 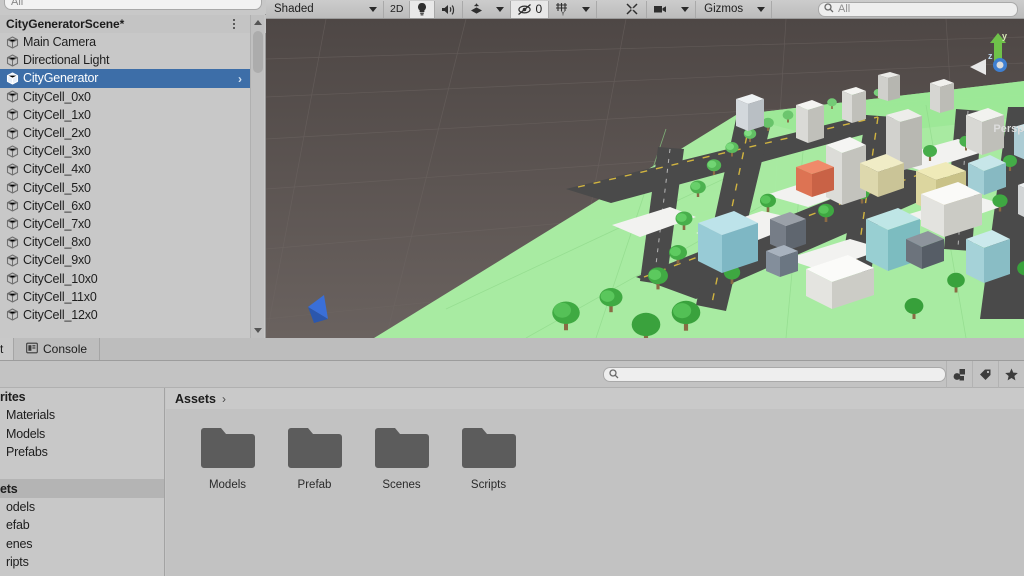 What do you see at coordinates (133, 24) in the screenshot?
I see `hierarchy-scene-row: CityGeneratorScene*` at bounding box center [133, 24].